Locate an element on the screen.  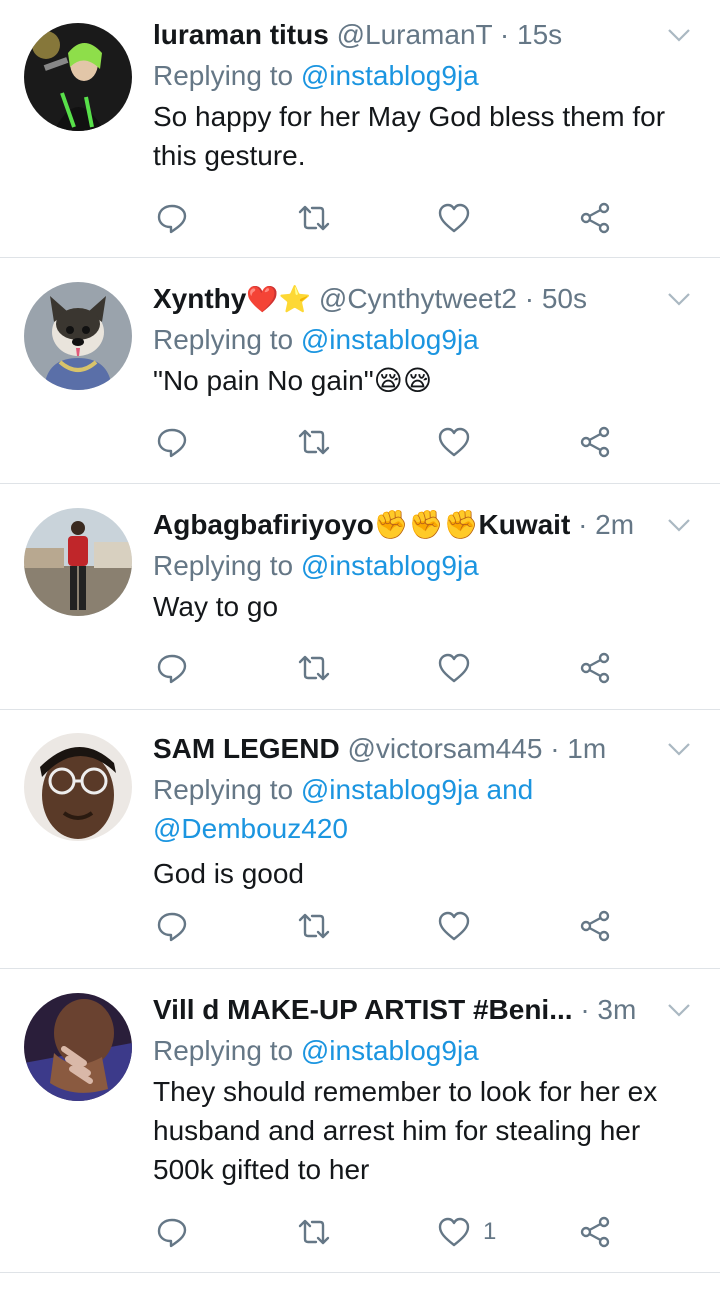
replying-to-link: @instablog9ja and is located at coordinates (417, 789).